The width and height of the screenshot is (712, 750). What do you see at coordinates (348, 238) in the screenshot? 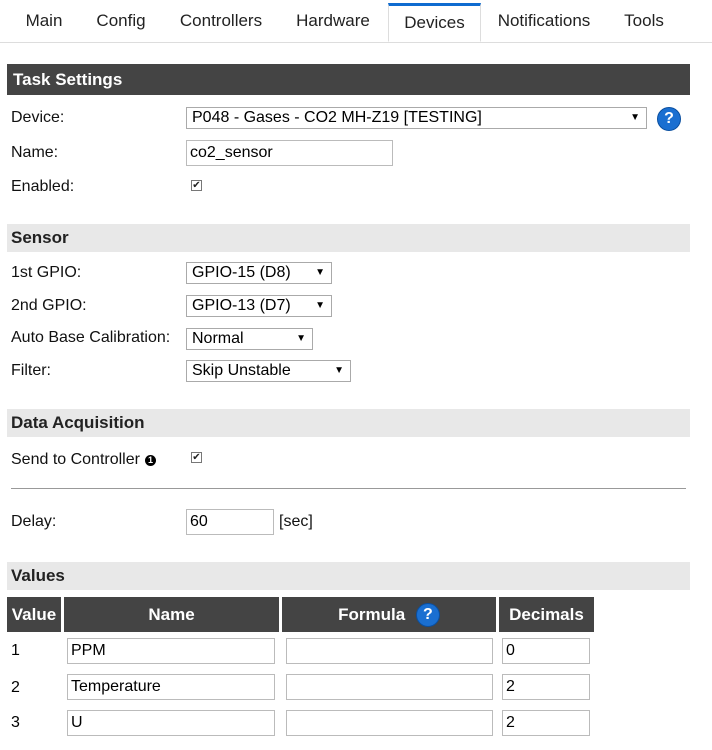
I see `sensor-header: Sensor` at bounding box center [348, 238].